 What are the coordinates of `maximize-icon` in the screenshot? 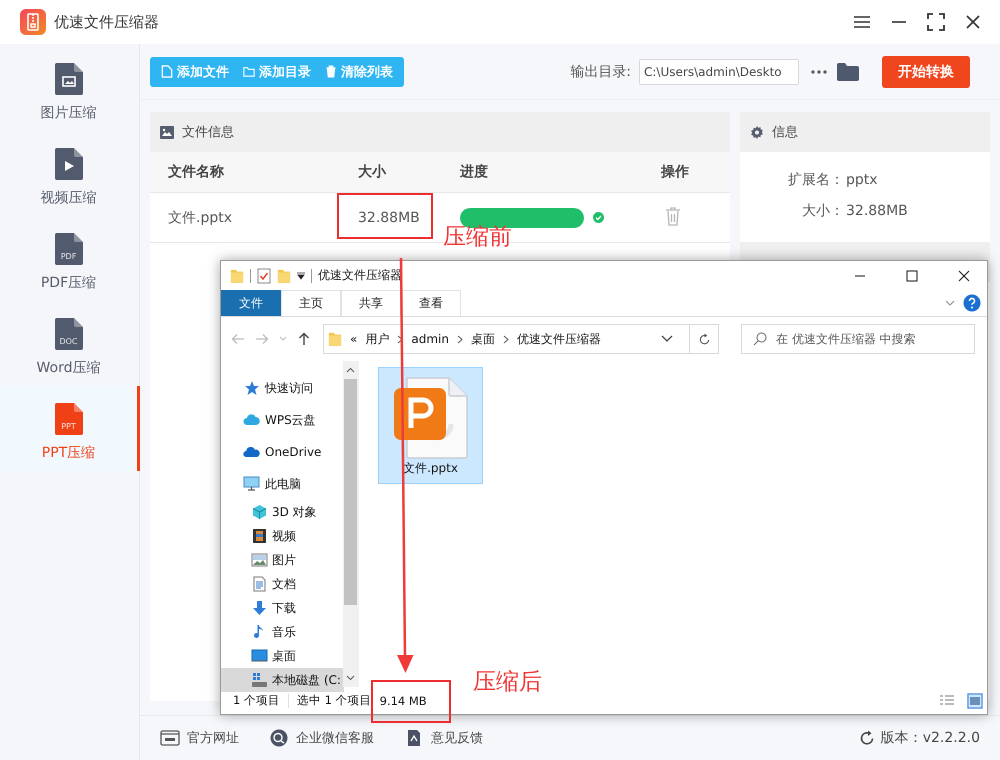 It's located at (912, 276).